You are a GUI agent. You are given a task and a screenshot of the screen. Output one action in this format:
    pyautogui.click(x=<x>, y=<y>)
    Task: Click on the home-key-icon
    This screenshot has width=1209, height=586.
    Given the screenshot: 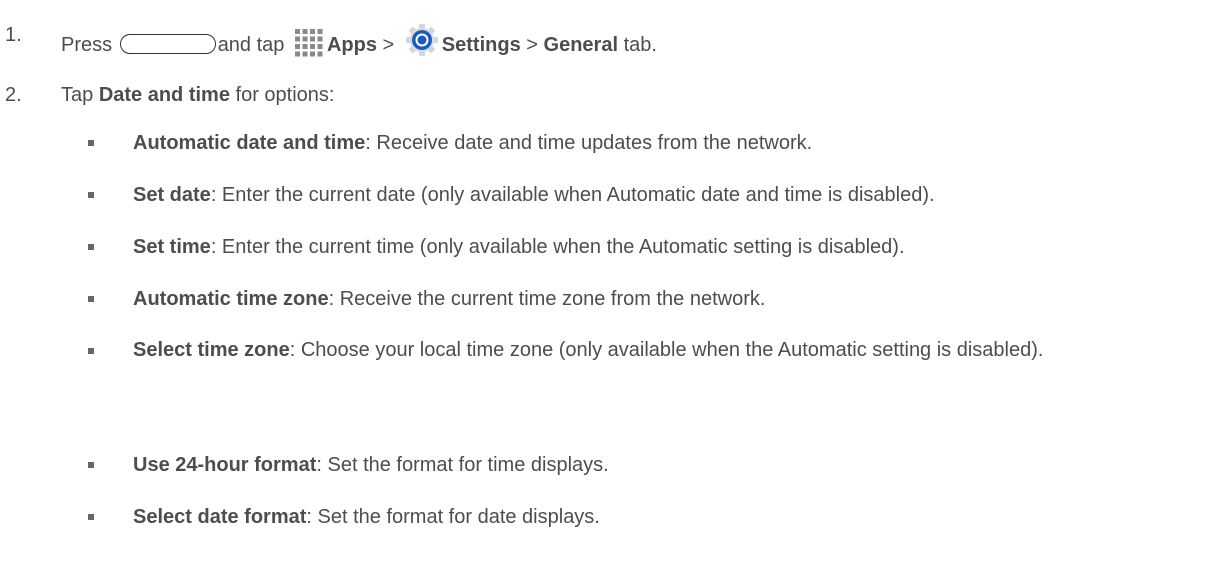 What is the action you would take?
    pyautogui.click(x=167, y=44)
    